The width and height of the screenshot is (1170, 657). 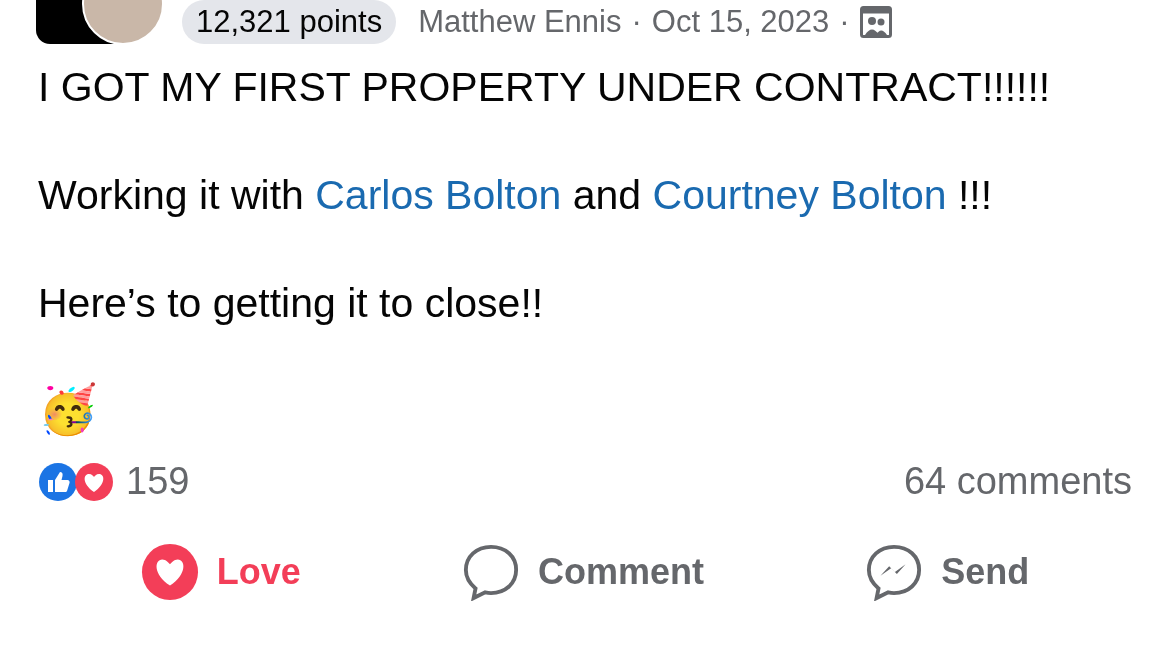 What do you see at coordinates (58, 481) in the screenshot?
I see `like-reaction-icon` at bounding box center [58, 481].